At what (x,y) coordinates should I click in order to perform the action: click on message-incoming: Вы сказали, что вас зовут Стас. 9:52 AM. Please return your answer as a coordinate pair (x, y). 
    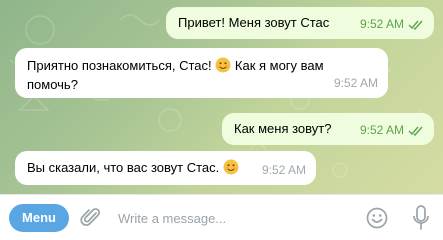
    Looking at the image, I should click on (165, 168).